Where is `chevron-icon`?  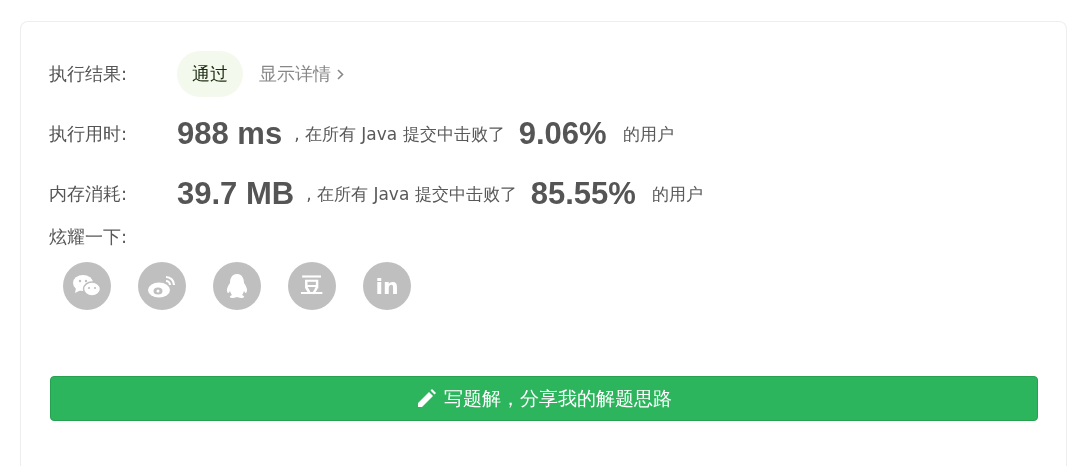 chevron-icon is located at coordinates (340, 74).